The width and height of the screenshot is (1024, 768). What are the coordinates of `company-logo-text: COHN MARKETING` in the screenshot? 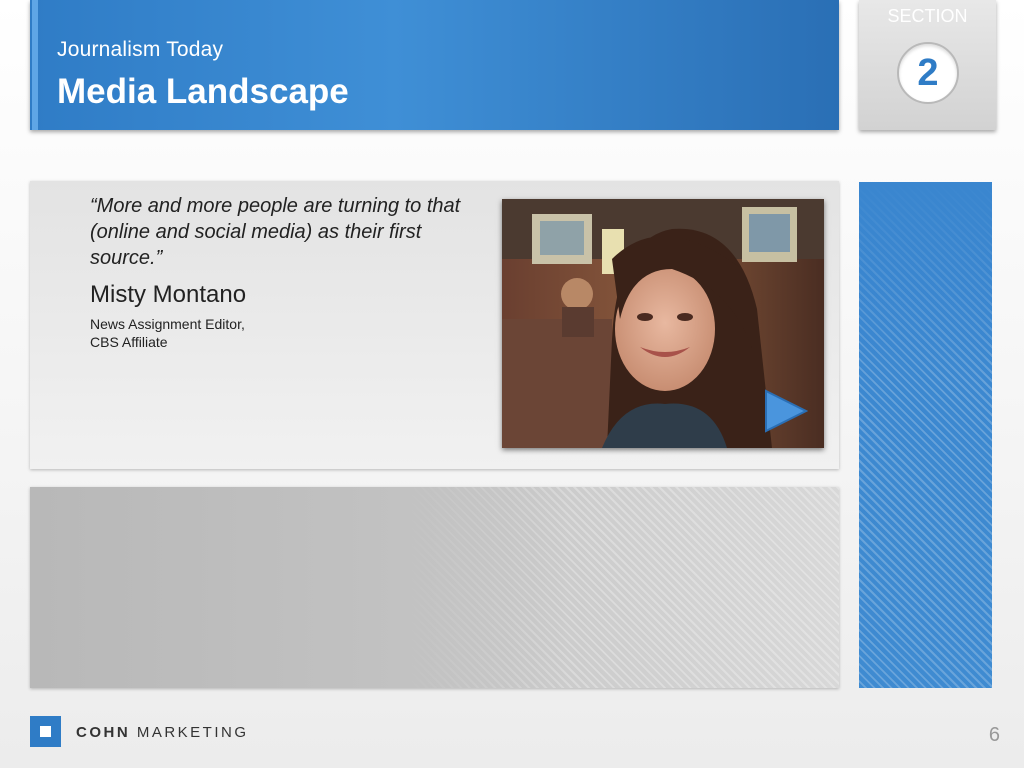 It's located at (162, 732).